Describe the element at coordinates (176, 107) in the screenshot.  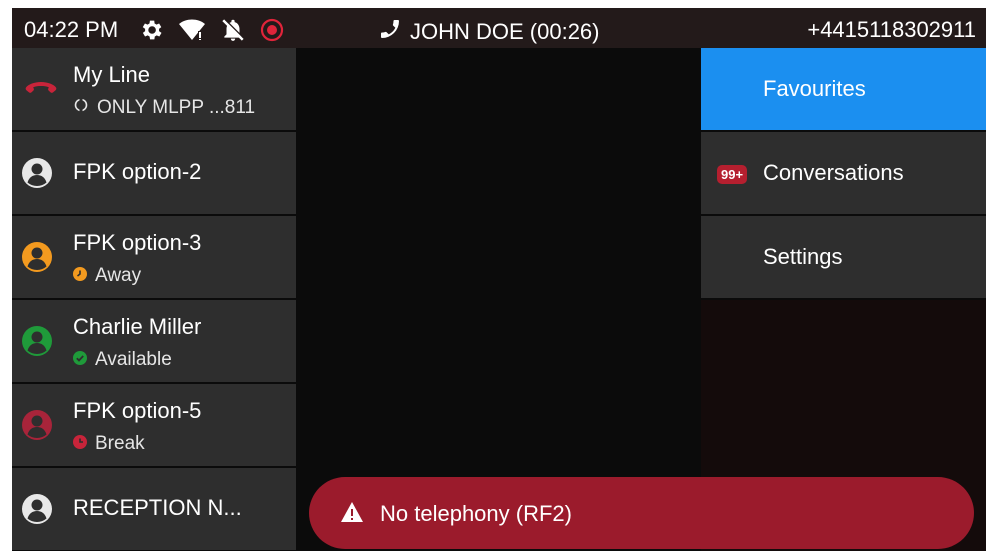
I see `key-sublabel-text: ONLY MLPP ...811` at that location.